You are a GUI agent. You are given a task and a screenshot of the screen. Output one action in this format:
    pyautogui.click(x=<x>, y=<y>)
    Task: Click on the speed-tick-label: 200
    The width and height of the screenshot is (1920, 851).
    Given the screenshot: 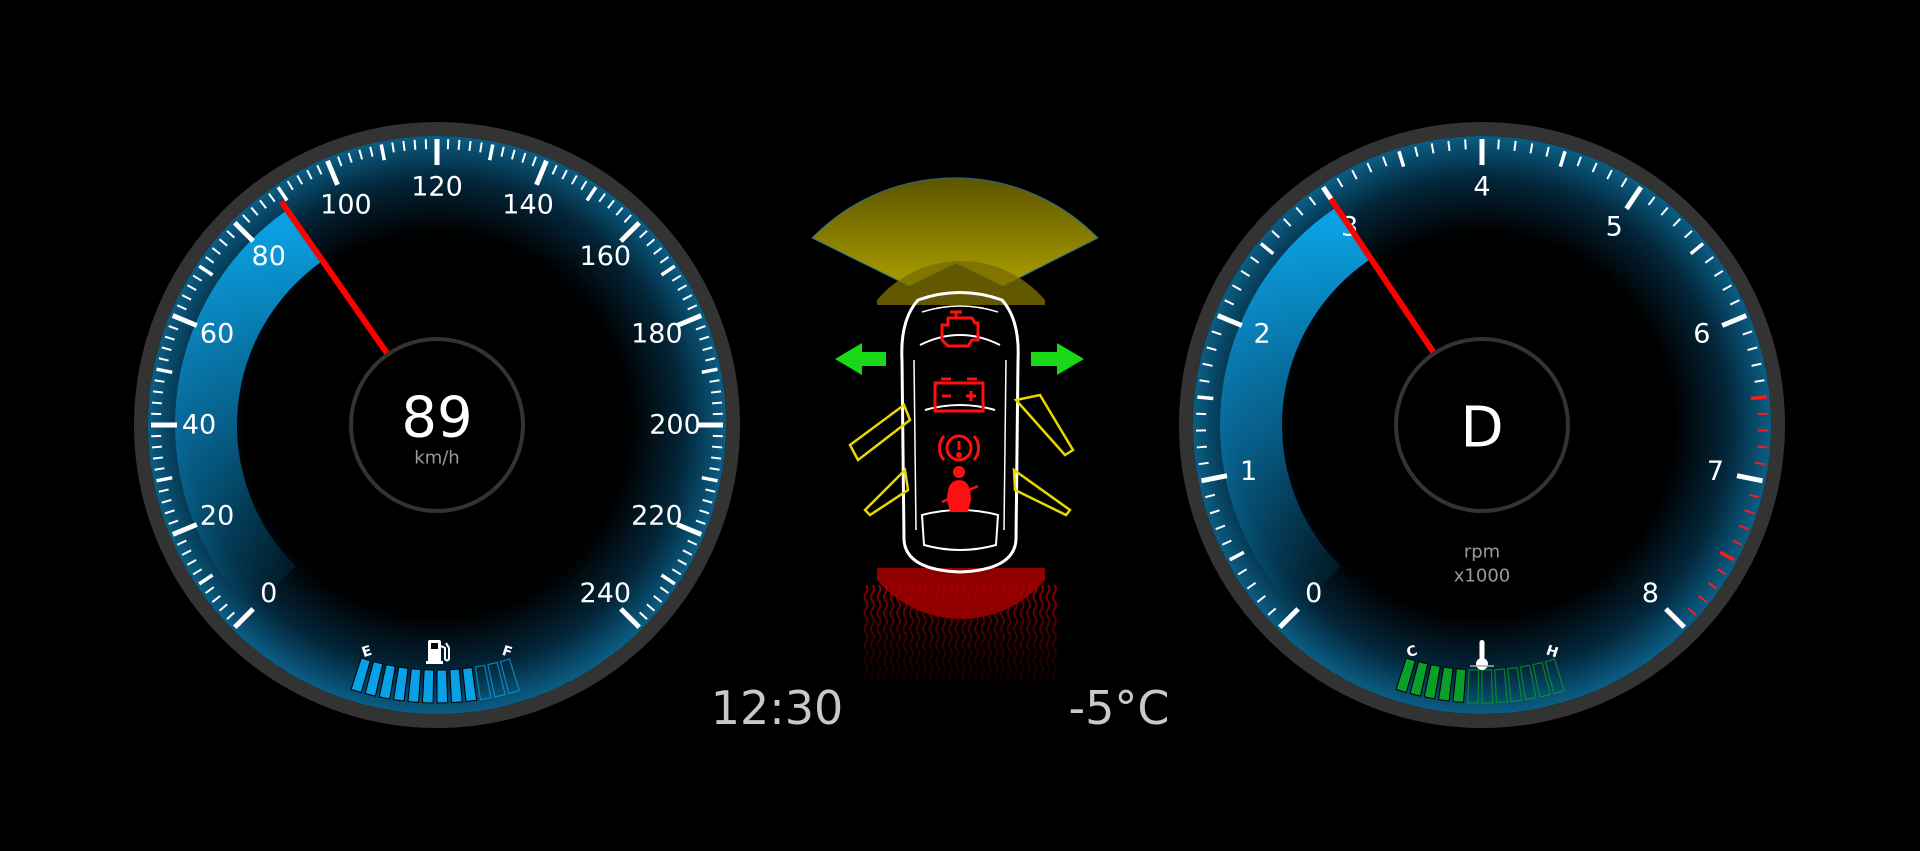 What is the action you would take?
    pyautogui.click(x=675, y=425)
    